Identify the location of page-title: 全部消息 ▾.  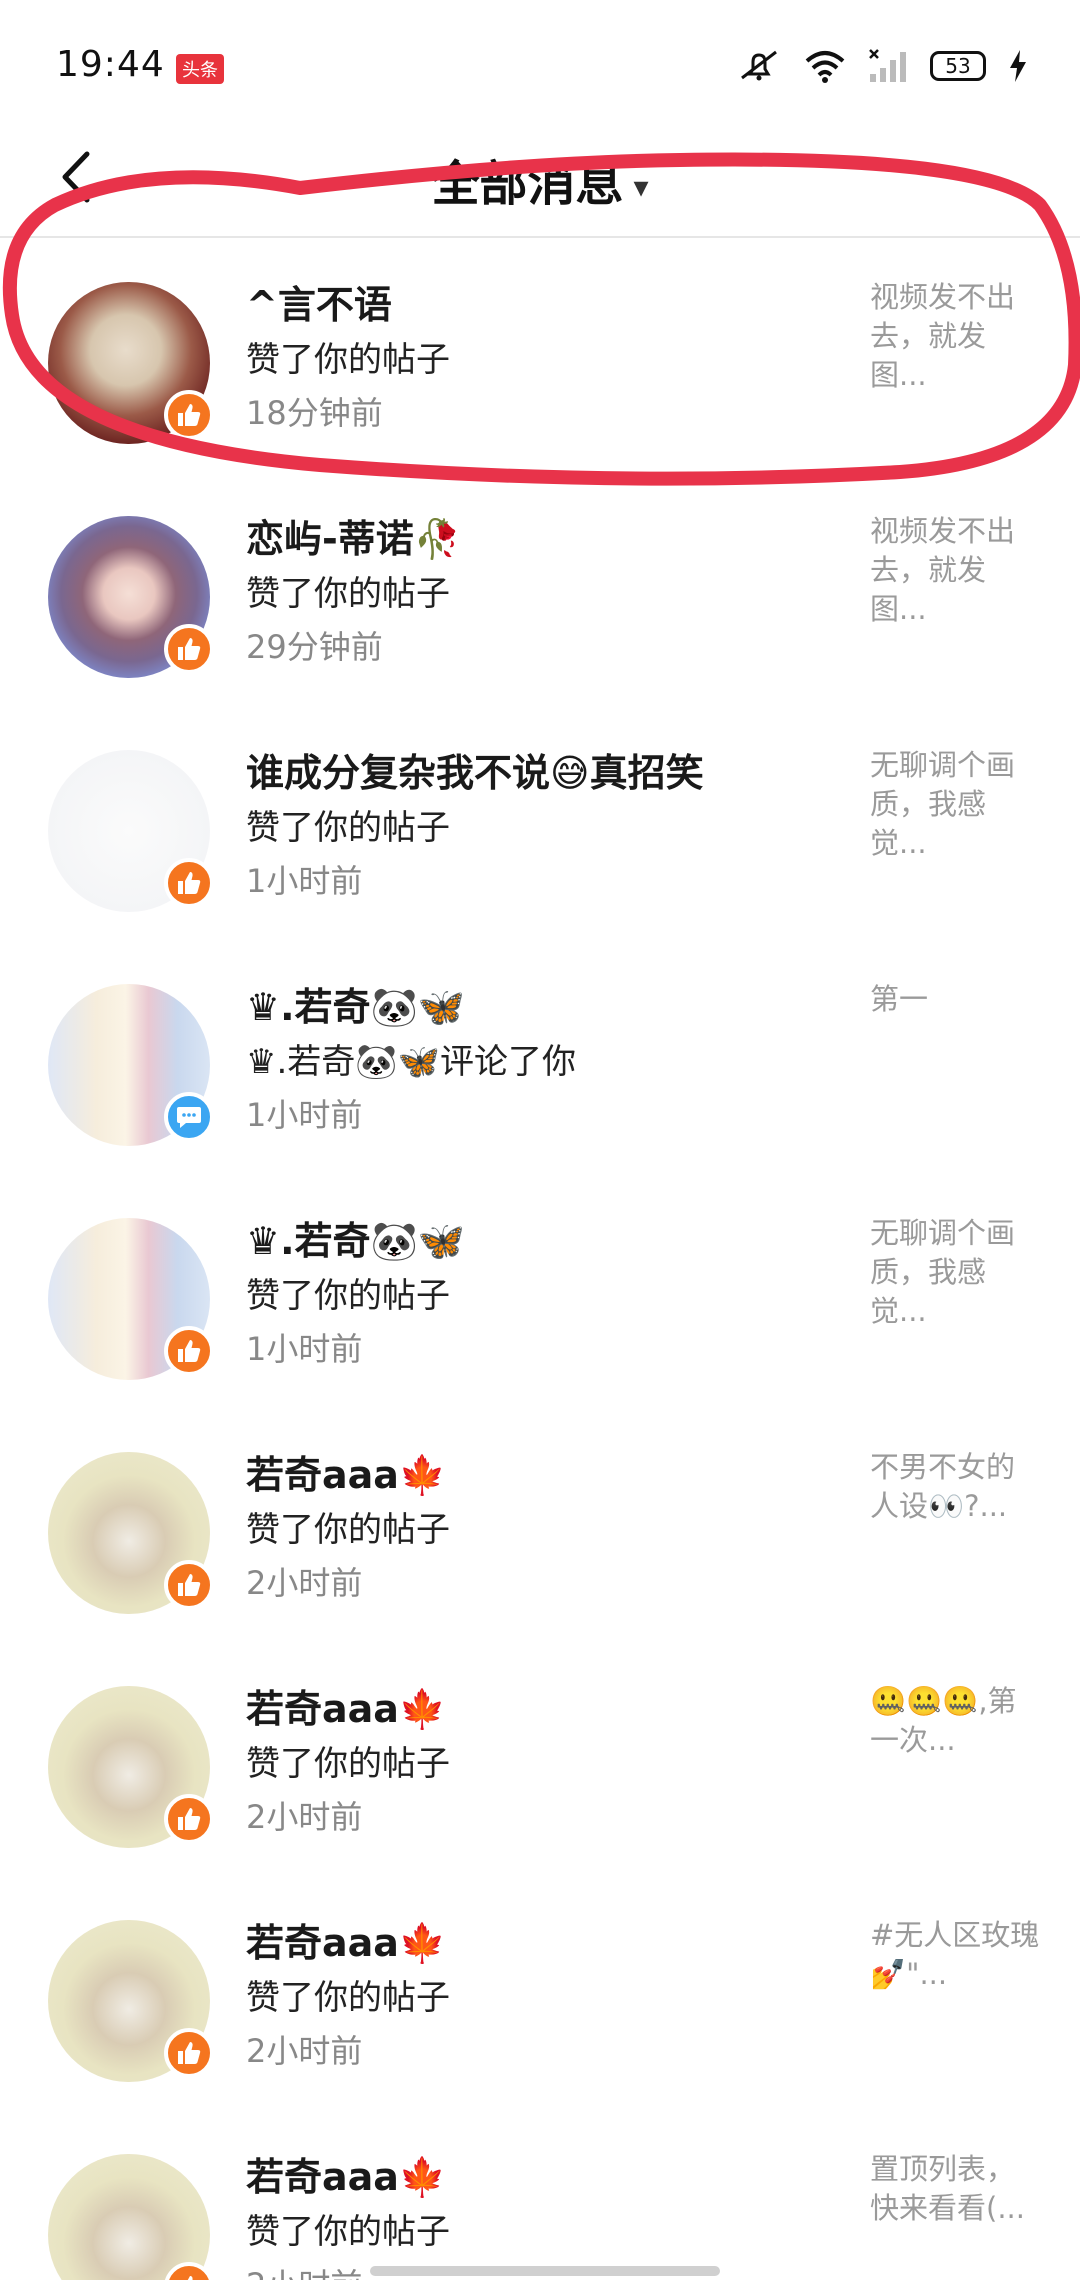
(540, 179).